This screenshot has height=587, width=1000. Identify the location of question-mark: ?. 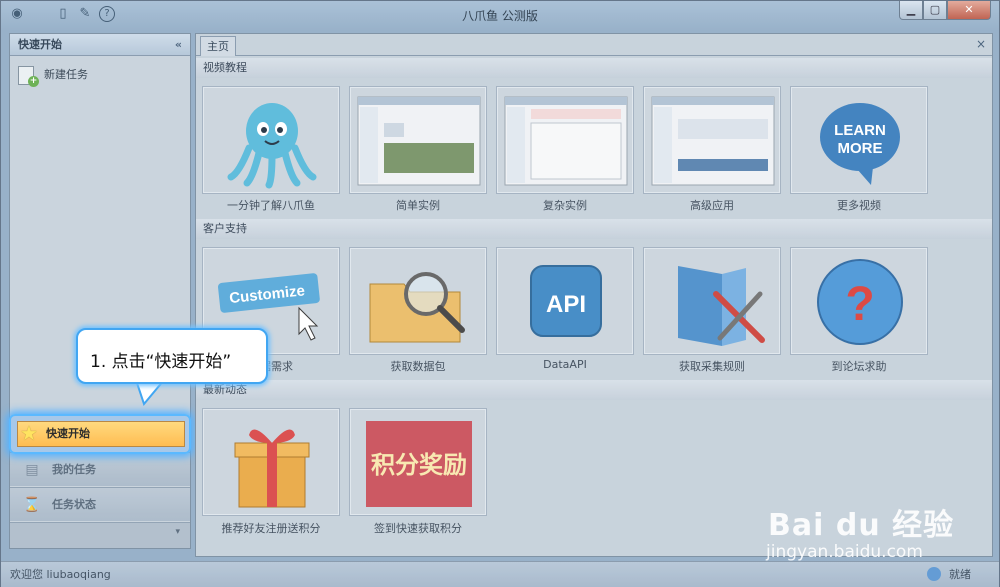
(859, 304).